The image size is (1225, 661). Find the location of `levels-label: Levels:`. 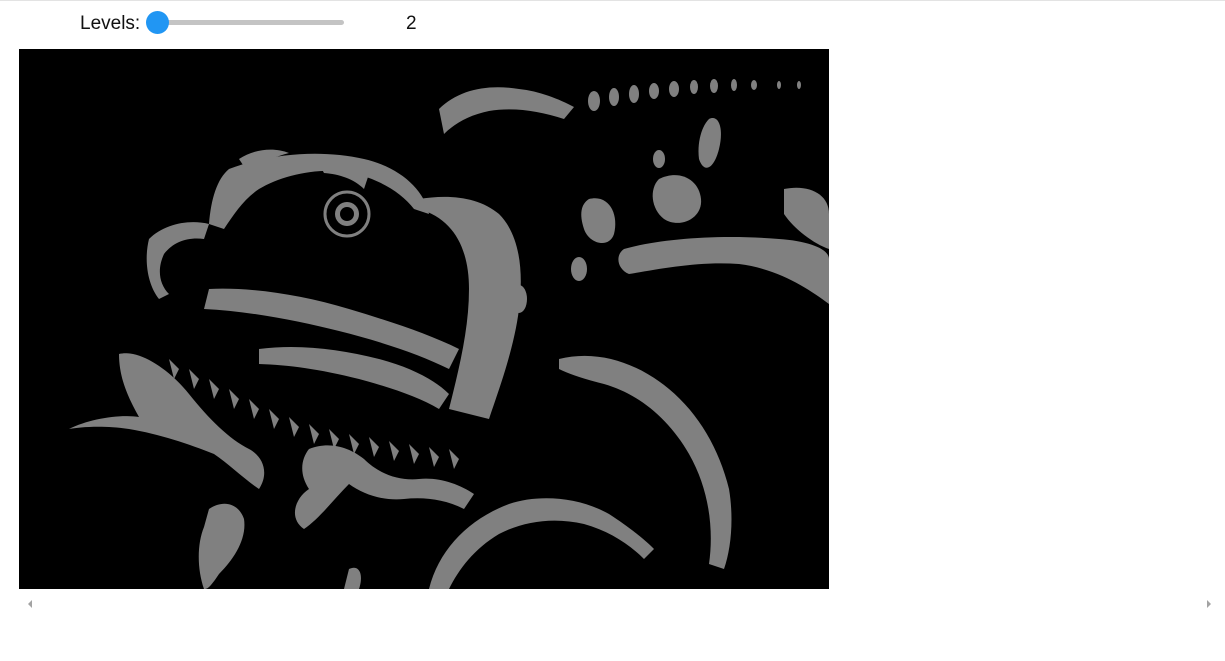

levels-label: Levels: is located at coordinates (110, 23).